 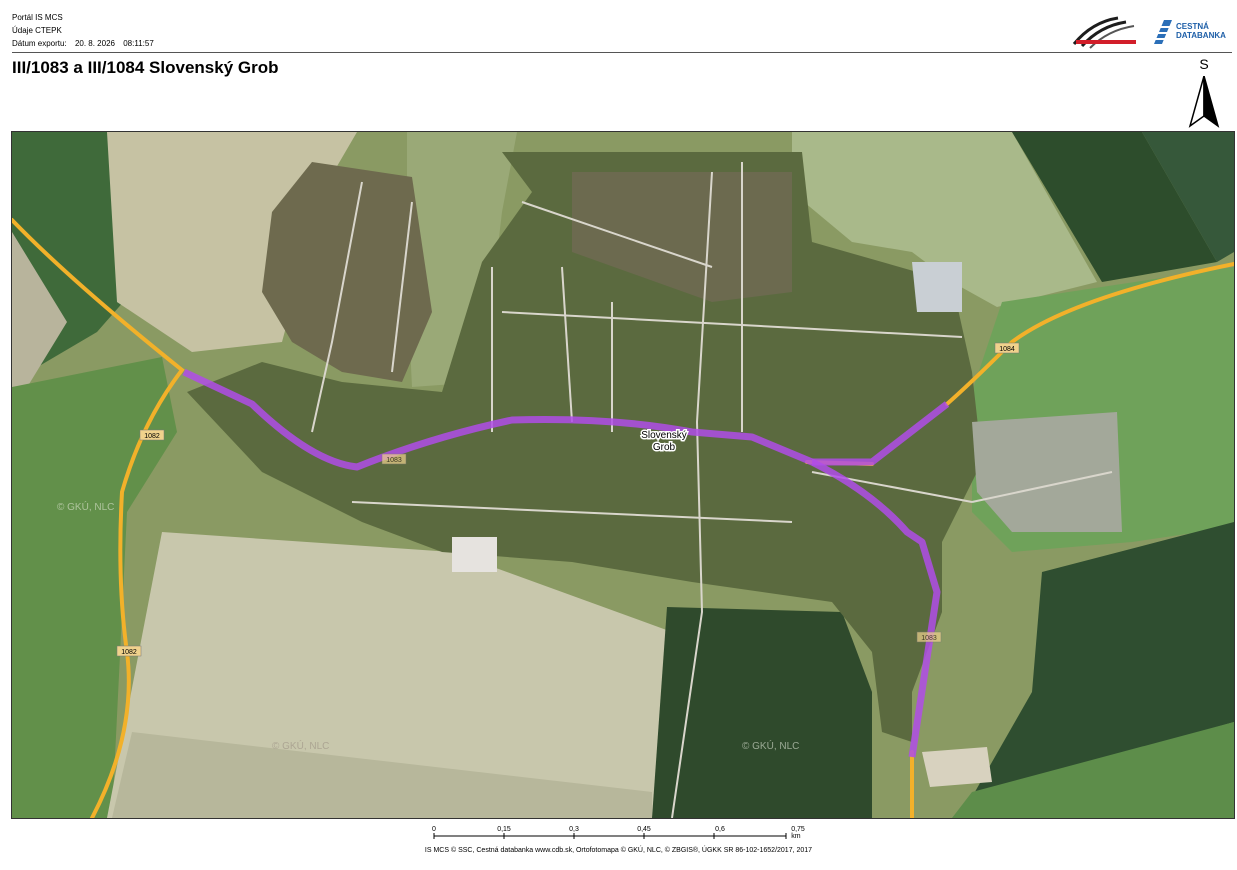 I want to click on header-divider, so click(x=622, y=52).